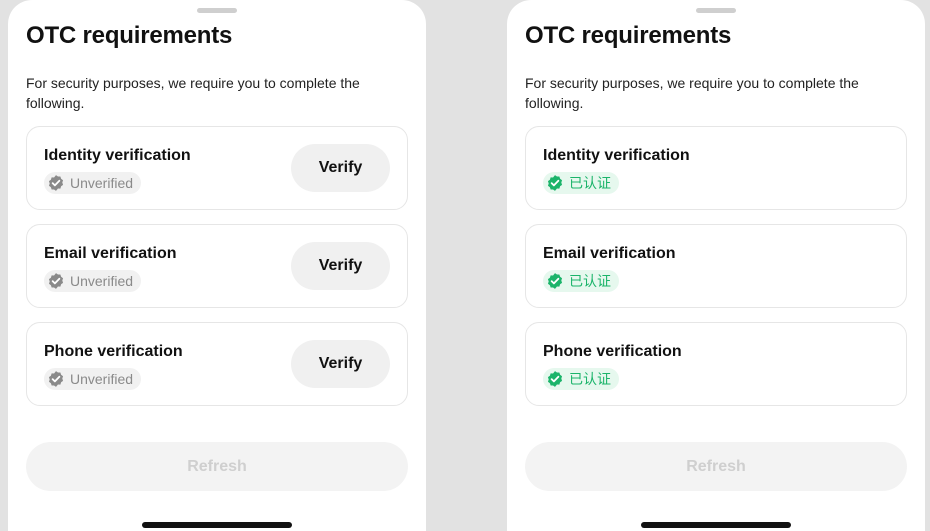 The width and height of the screenshot is (930, 531). What do you see at coordinates (716, 168) in the screenshot?
I see `identity-verification-card: Identity verification 已认证` at bounding box center [716, 168].